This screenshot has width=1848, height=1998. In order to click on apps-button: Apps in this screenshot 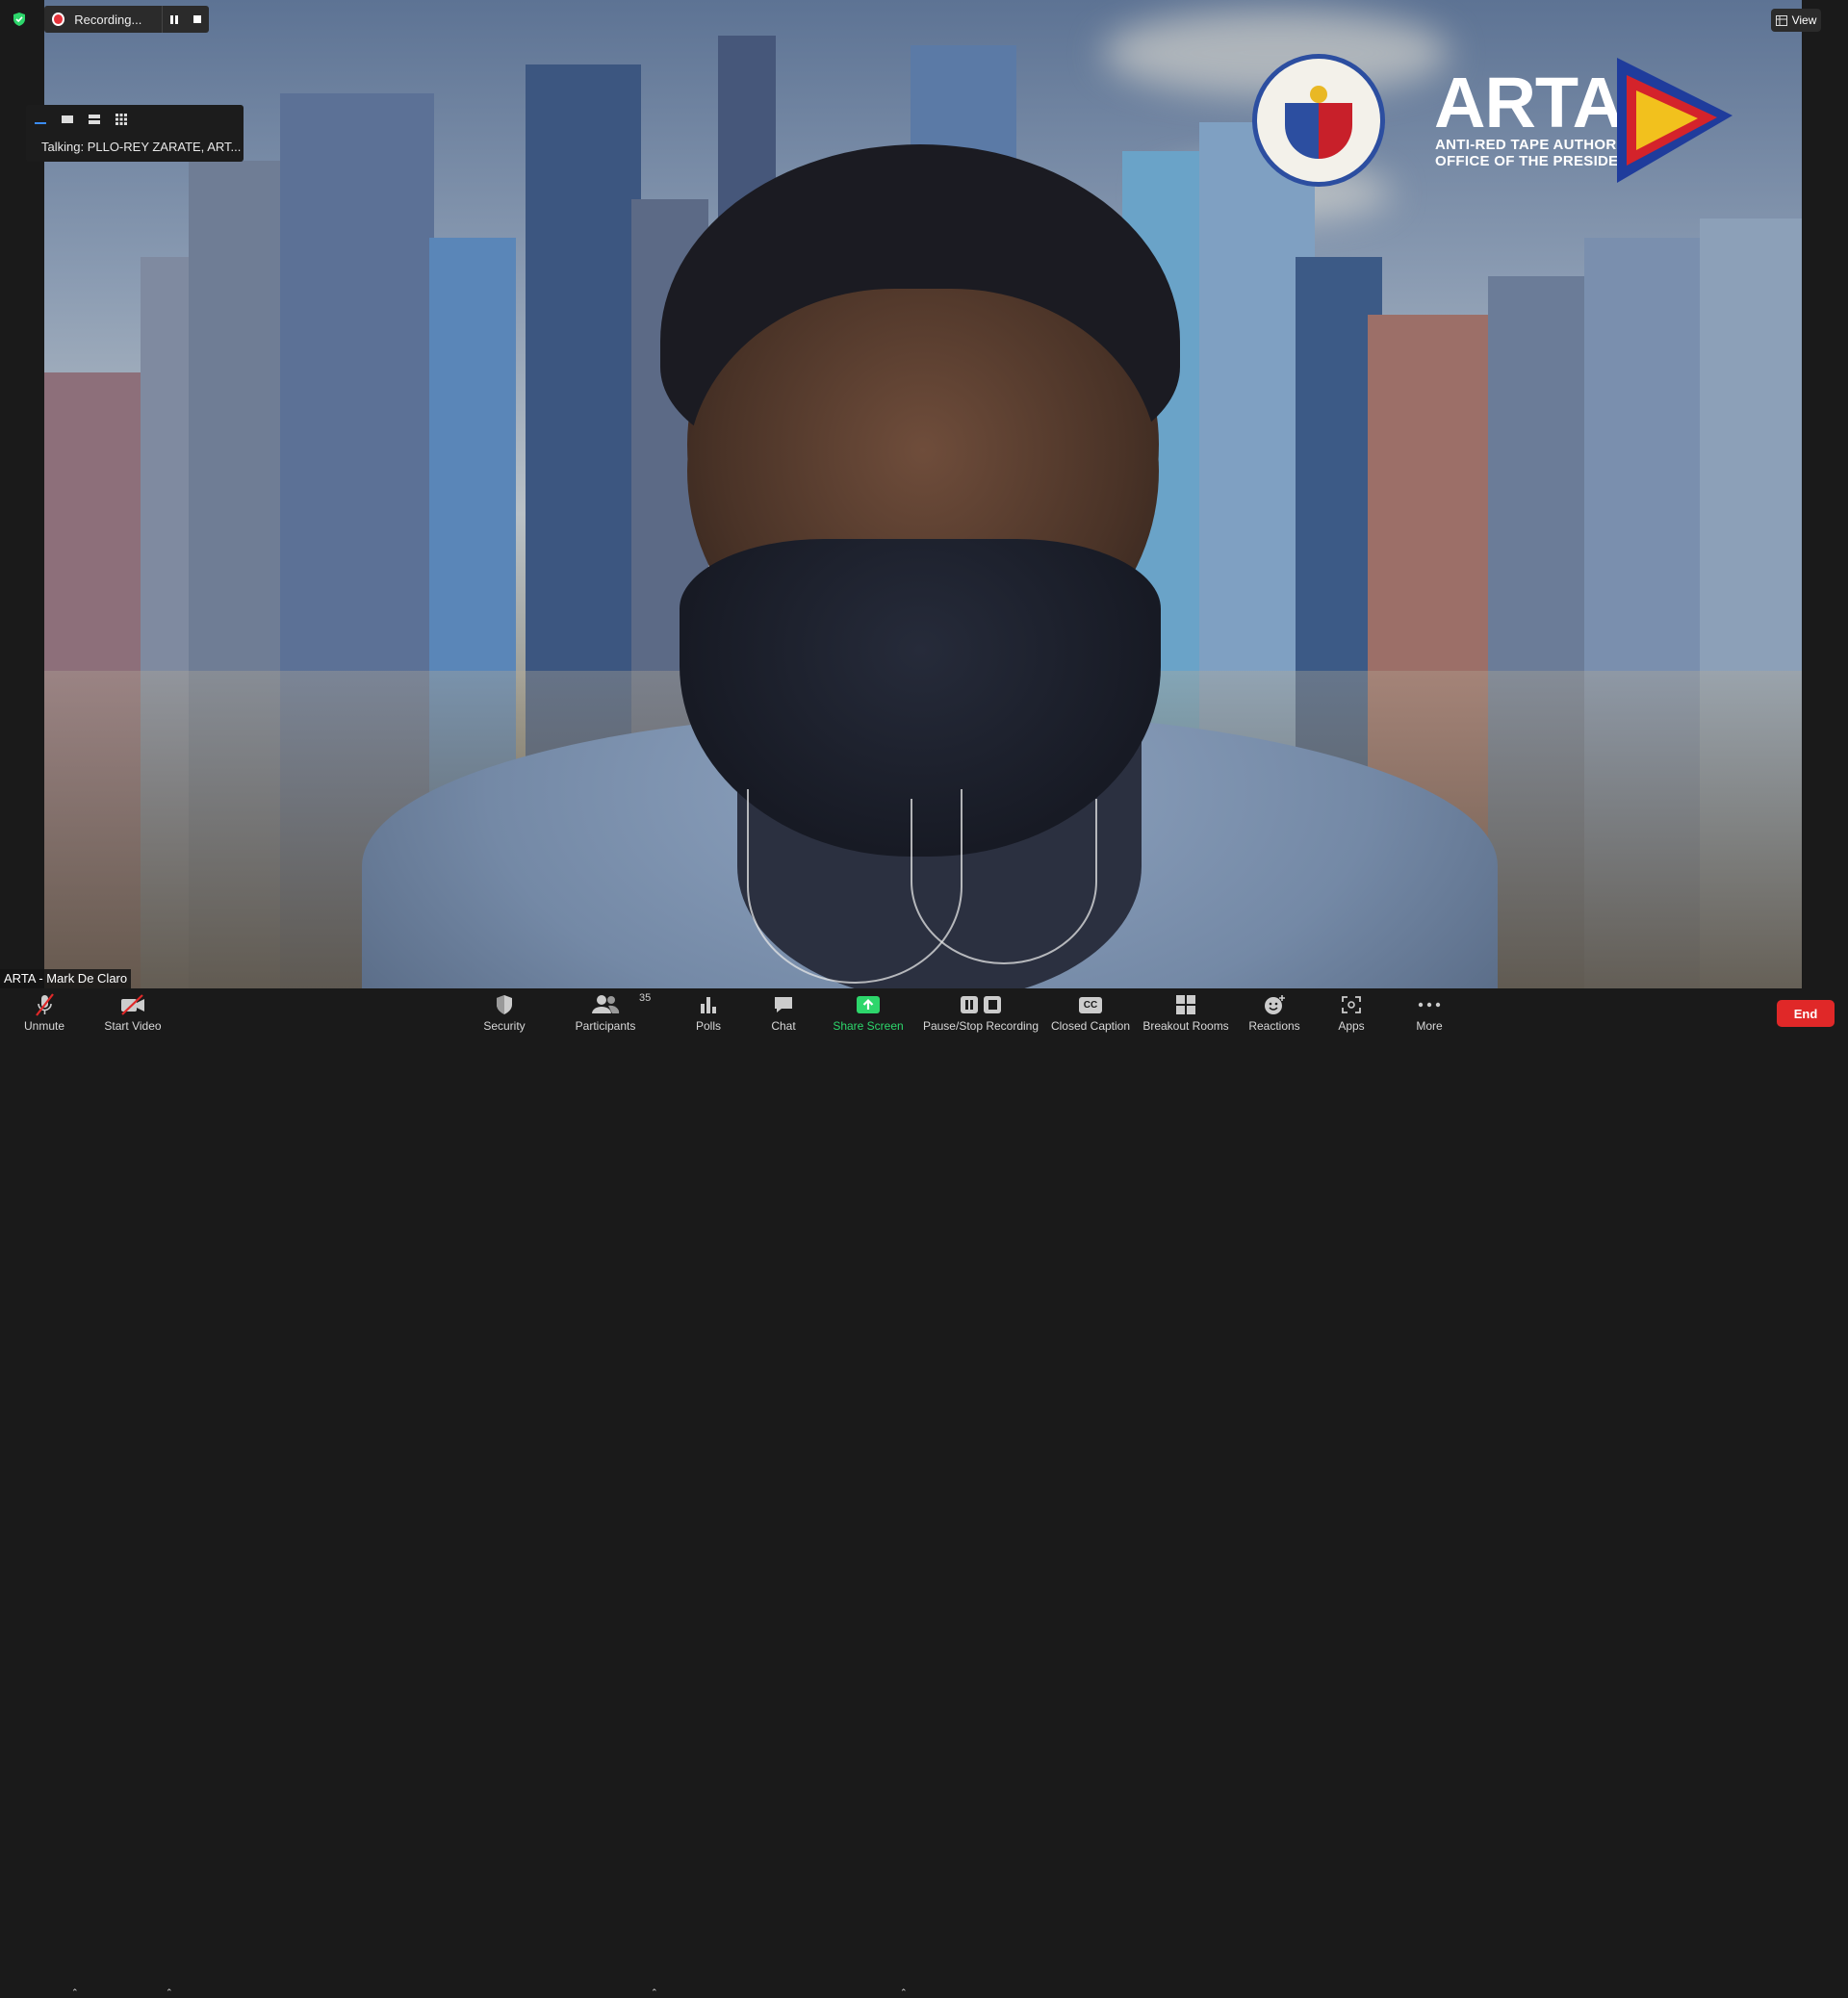, I will do `click(1351, 1014)`.